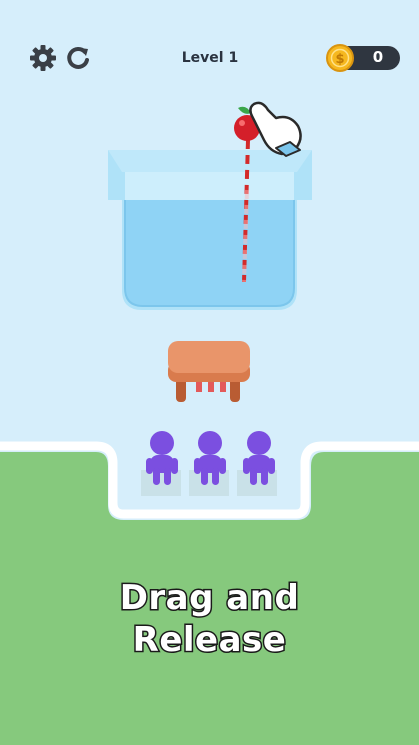 This screenshot has width=419, height=745. What do you see at coordinates (210, 58) in the screenshot?
I see `level-label: Level 1` at bounding box center [210, 58].